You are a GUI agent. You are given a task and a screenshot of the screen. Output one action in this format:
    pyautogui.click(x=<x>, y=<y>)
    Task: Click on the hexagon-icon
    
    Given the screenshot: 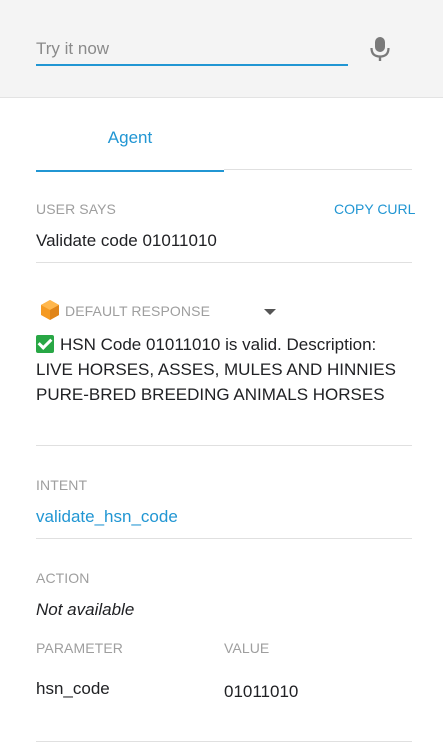 What is the action you would take?
    pyautogui.click(x=50, y=310)
    